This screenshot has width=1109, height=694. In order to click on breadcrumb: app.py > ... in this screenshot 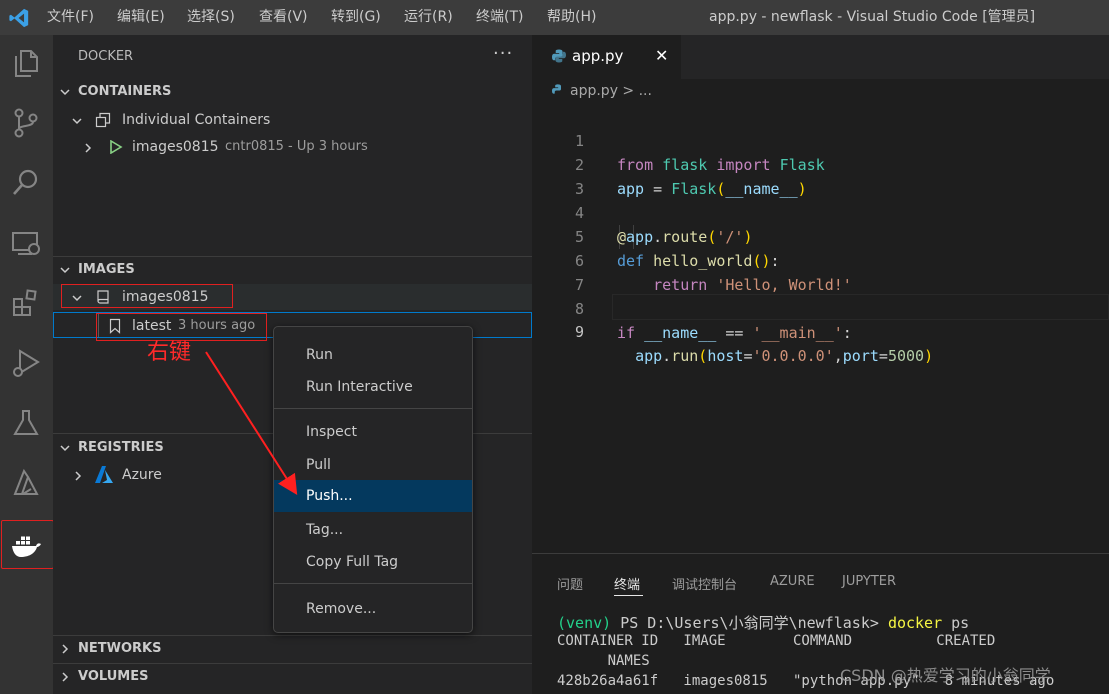, I will do `click(602, 91)`.